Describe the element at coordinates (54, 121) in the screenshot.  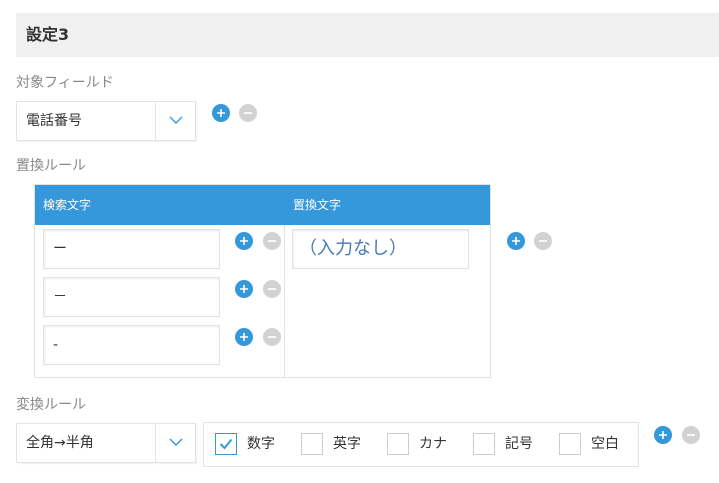
I see `target-field-select-value: 電話番号` at that location.